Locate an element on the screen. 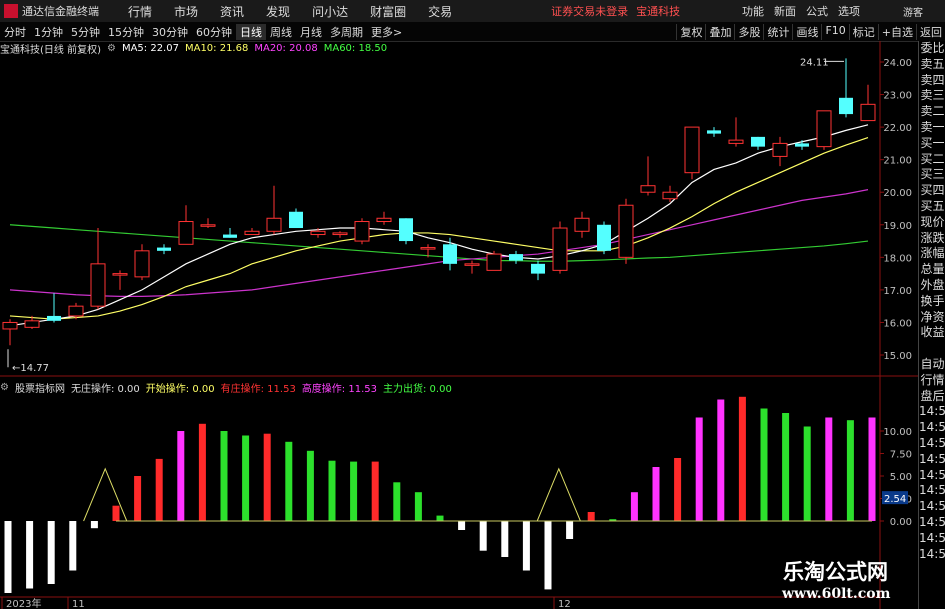 Image resolution: width=945 pixels, height=609 pixels. side-item is located at coordinates (932, 349).